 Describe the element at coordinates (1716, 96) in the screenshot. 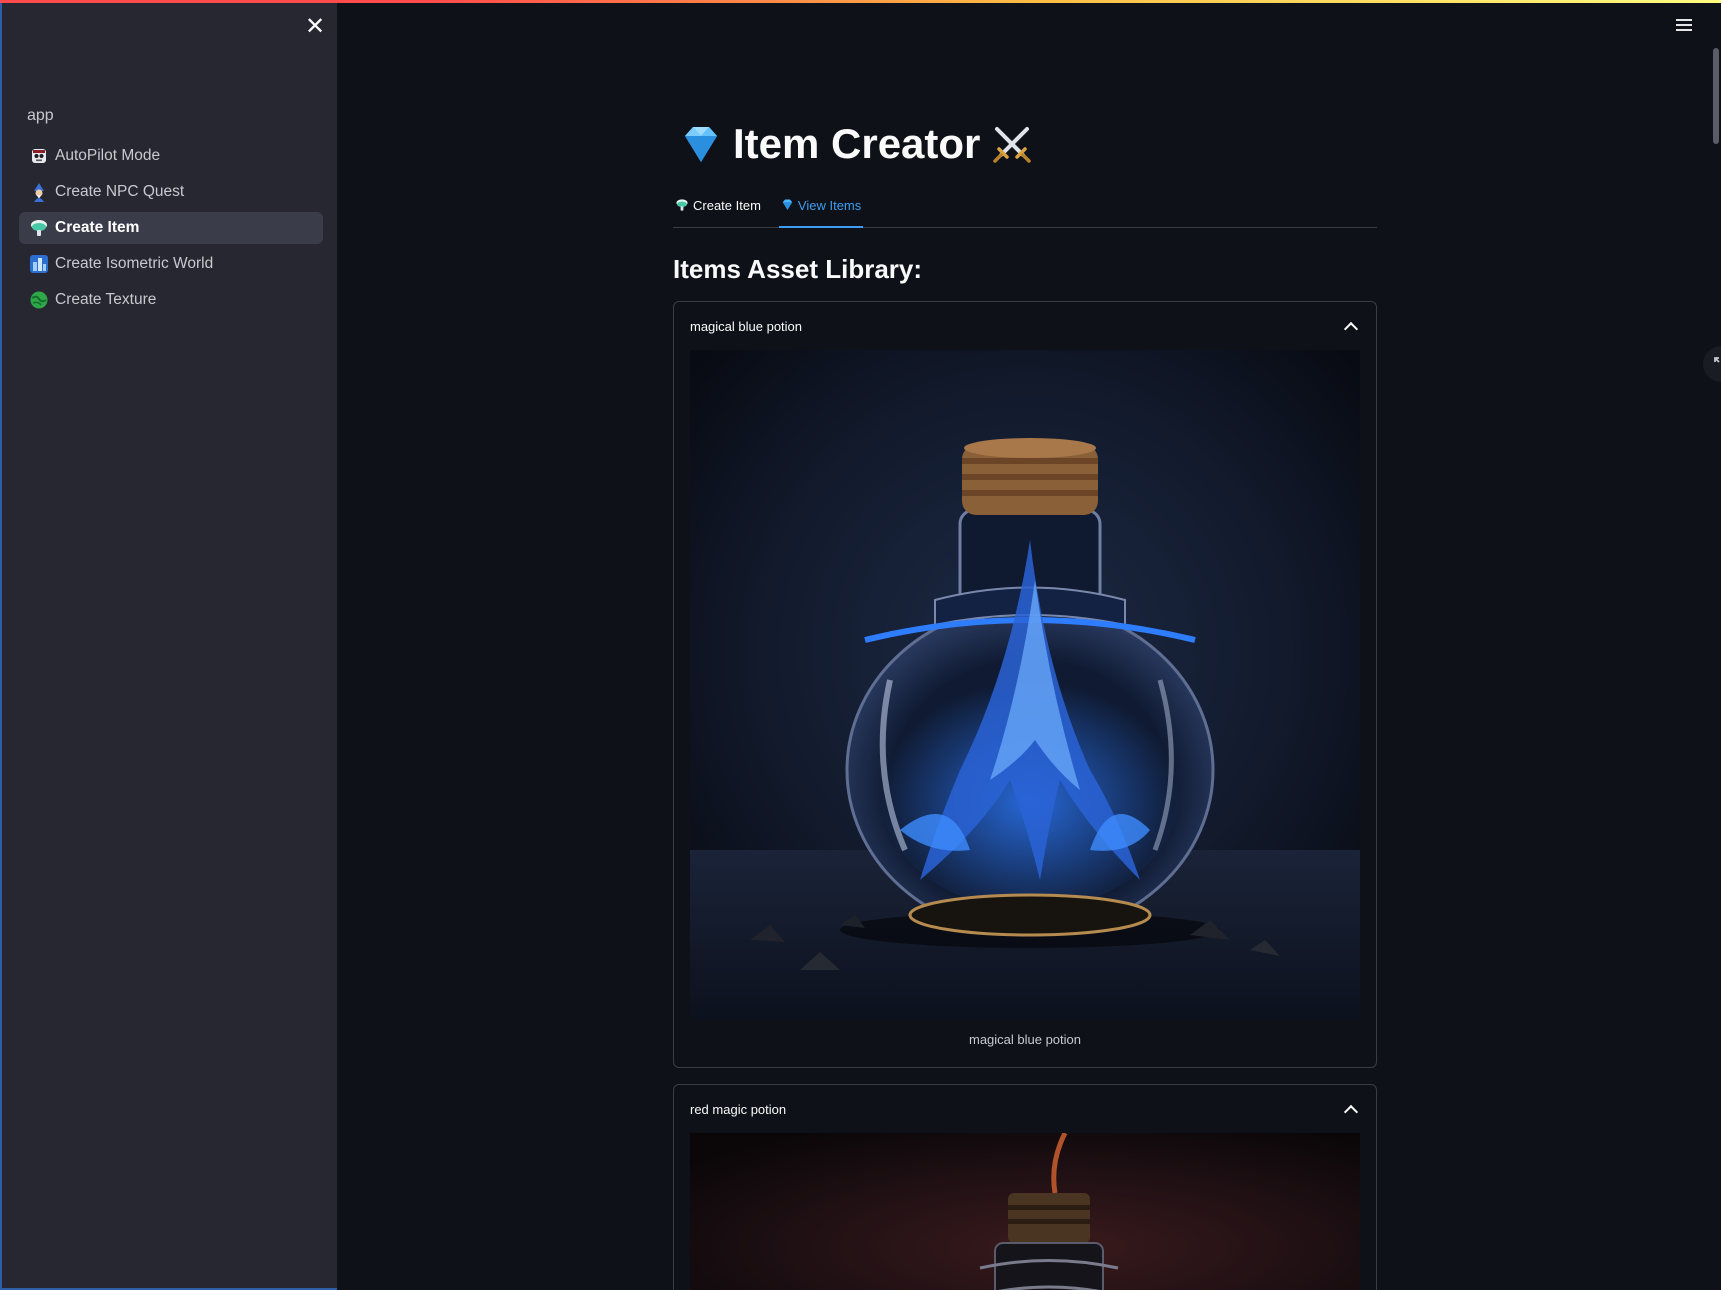

I see `scrollbar-thumb` at that location.